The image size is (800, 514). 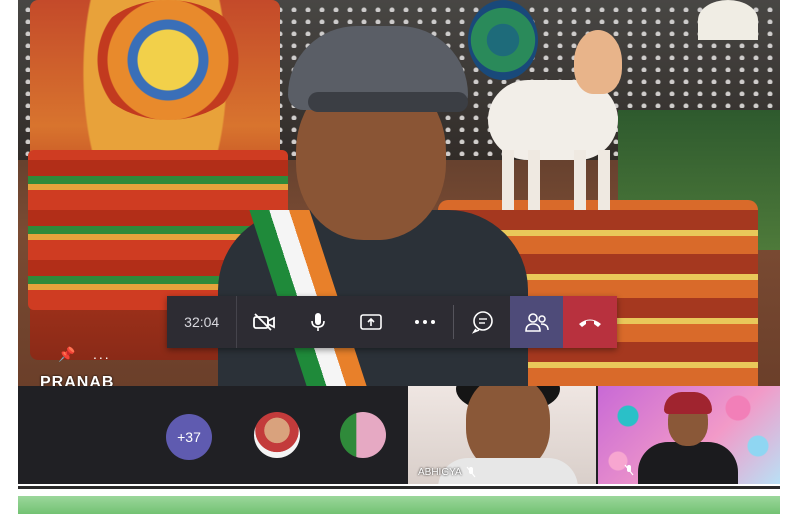 I want to click on pin-icon: 📌, so click(x=66, y=354).